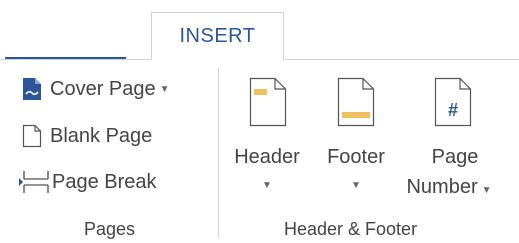  What do you see at coordinates (455, 157) in the screenshot?
I see `page-number-label-line1: Page` at bounding box center [455, 157].